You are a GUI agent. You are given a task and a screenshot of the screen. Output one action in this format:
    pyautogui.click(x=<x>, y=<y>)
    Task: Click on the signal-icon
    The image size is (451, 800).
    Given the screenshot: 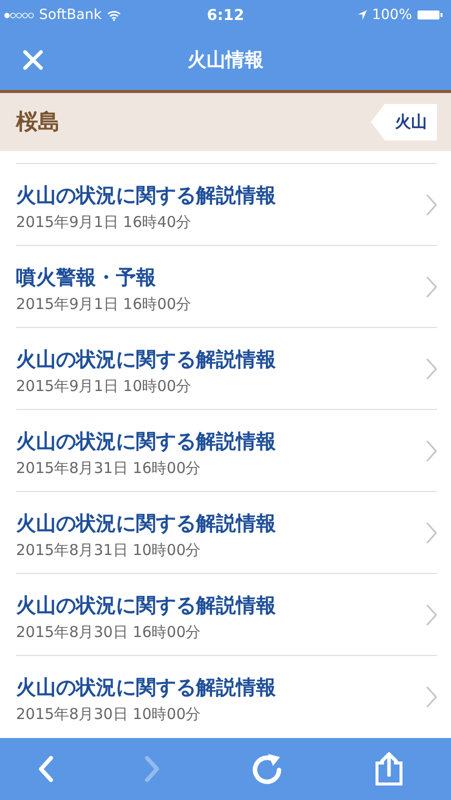 What is the action you would take?
    pyautogui.click(x=19, y=15)
    